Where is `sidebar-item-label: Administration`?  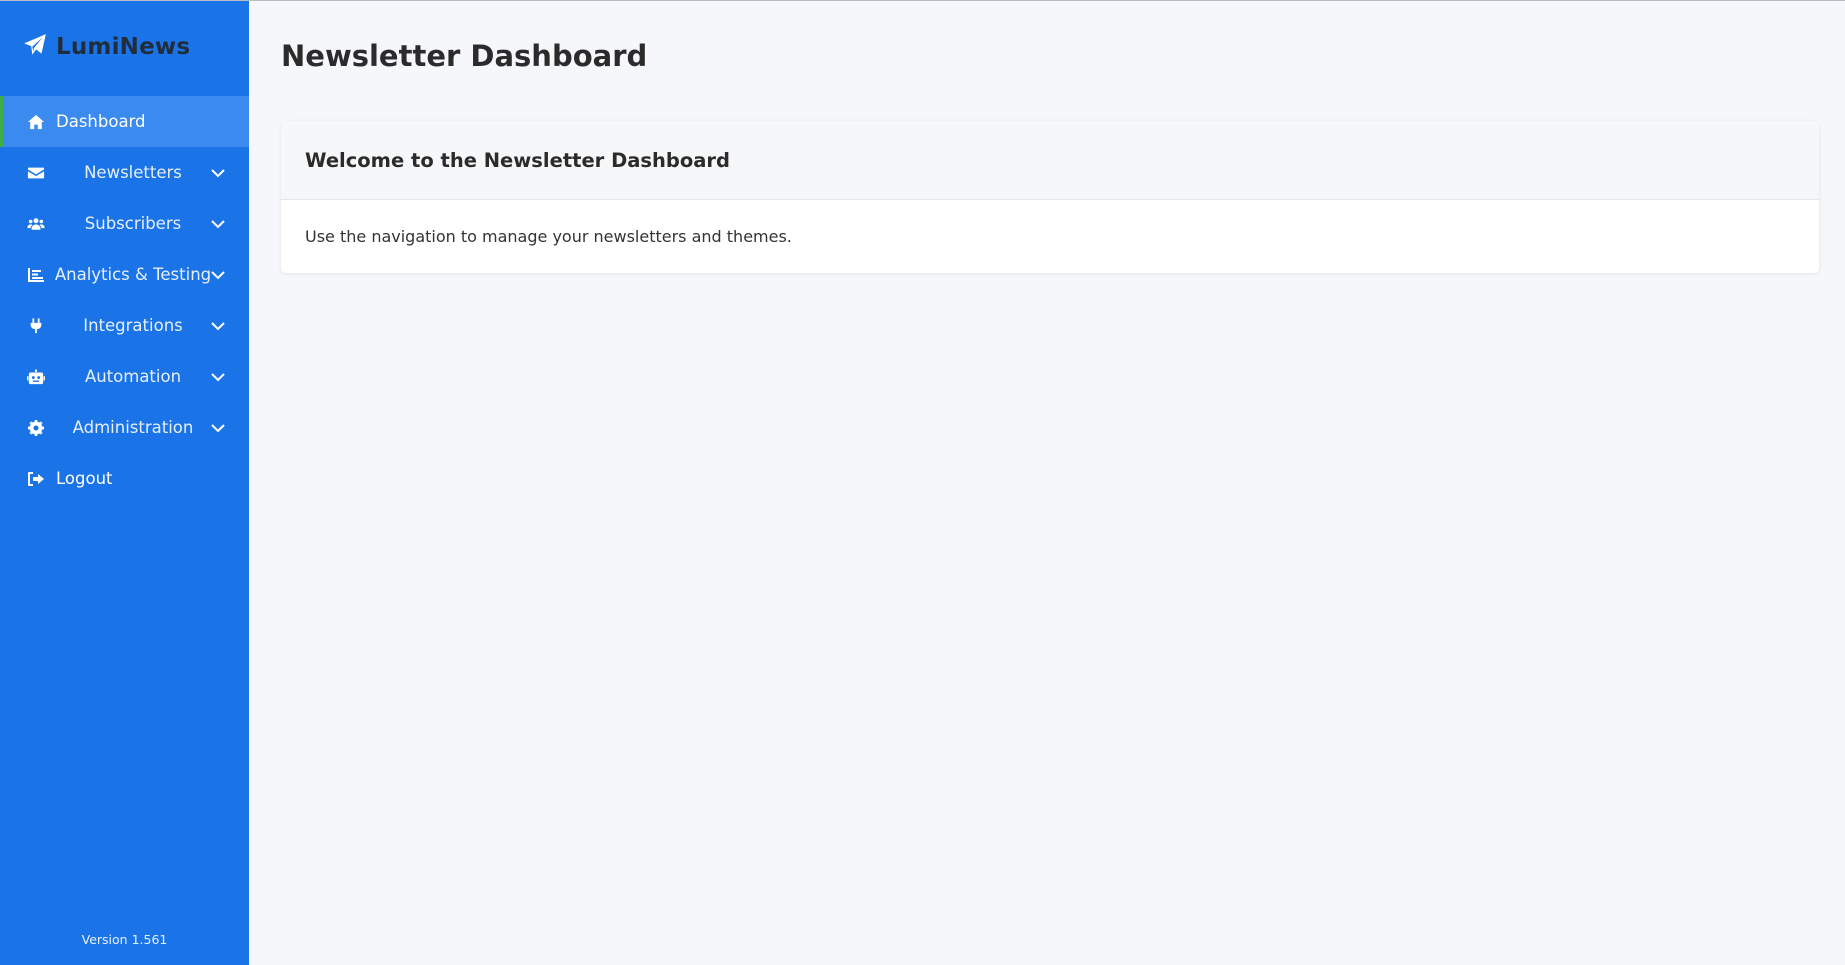
sidebar-item-label: Administration is located at coordinates (133, 427).